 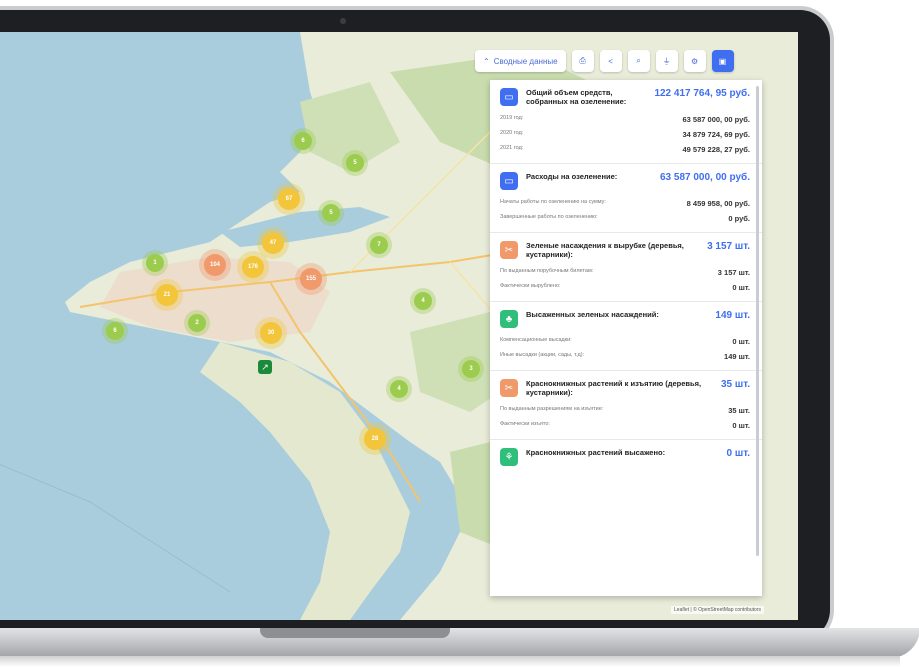 I want to click on sprout-icon: ⚘, so click(x=509, y=457).